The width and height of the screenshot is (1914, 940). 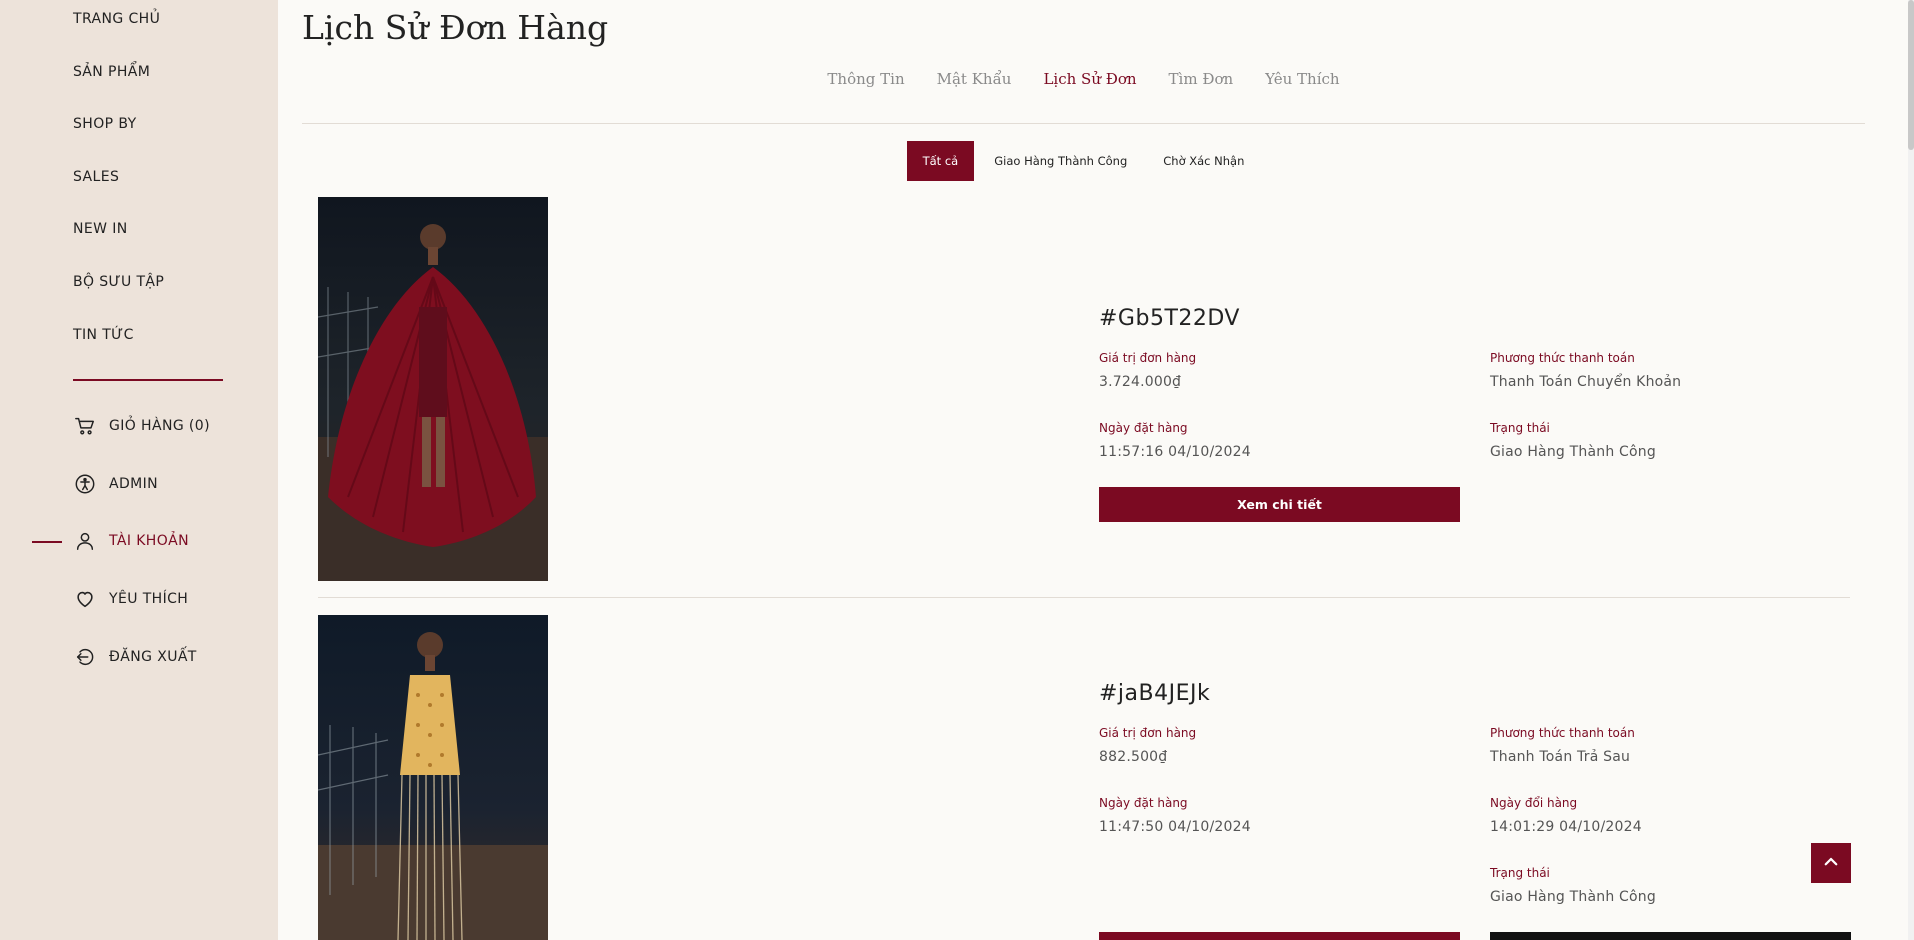 What do you see at coordinates (1566, 827) in the screenshot?
I see `exchange-date: 14:01:29 04/10/2024` at bounding box center [1566, 827].